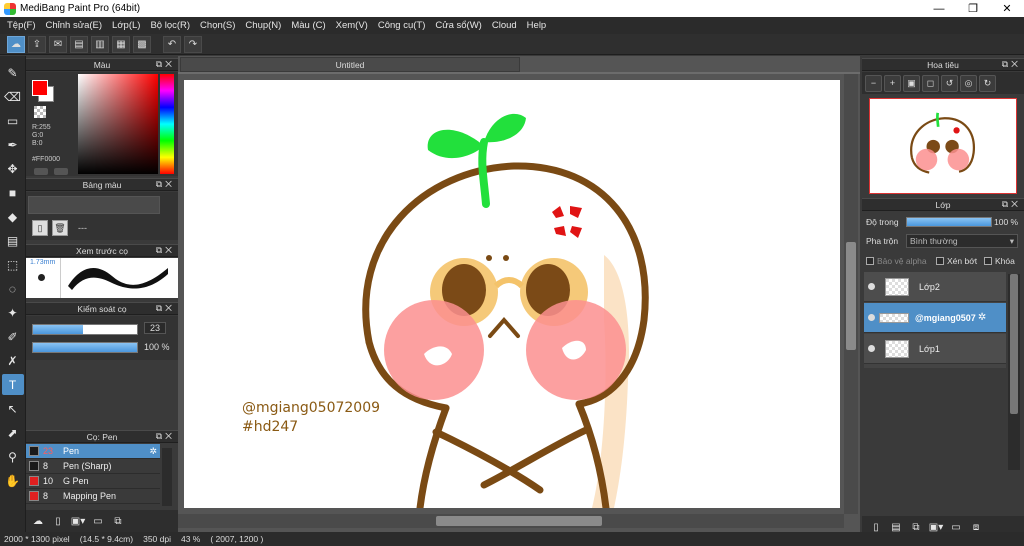  I want to click on brush-item: 10 G Pen, so click(93, 481).